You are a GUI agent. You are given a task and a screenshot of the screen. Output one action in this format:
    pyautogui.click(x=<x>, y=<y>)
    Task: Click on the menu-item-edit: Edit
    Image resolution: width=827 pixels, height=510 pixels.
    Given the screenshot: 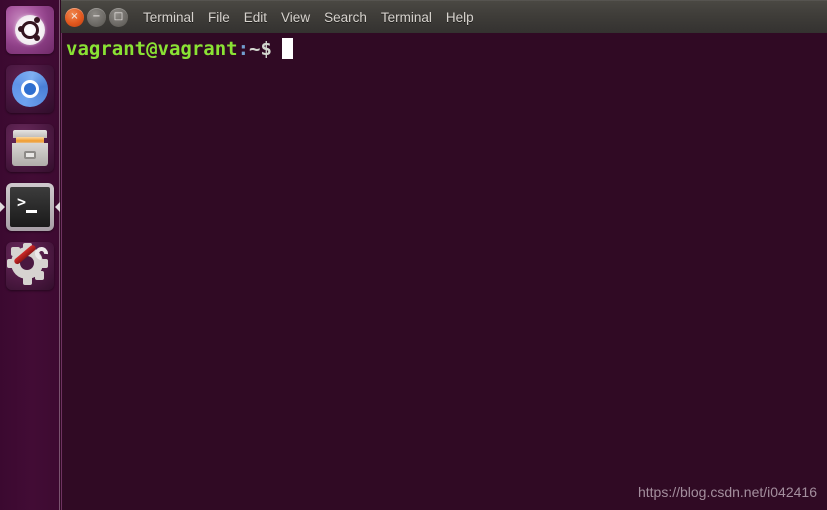 What is the action you would take?
    pyautogui.click(x=255, y=17)
    